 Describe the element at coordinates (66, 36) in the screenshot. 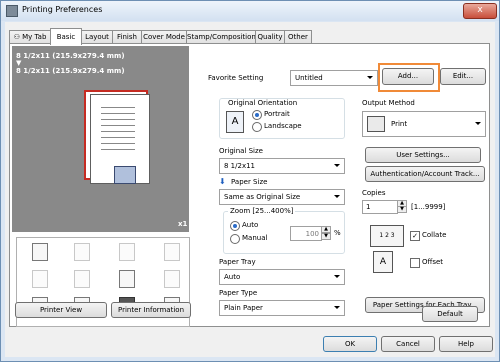

I see `tab-basic: Basic` at that location.